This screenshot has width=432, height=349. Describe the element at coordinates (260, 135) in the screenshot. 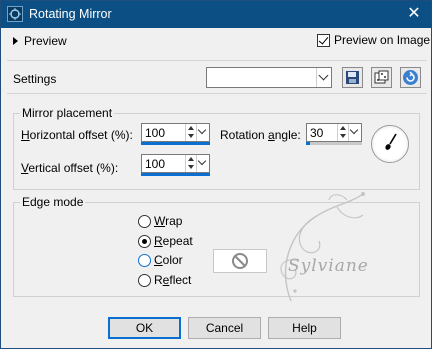

I see `rotation-angle-label: Rotation angle:` at that location.